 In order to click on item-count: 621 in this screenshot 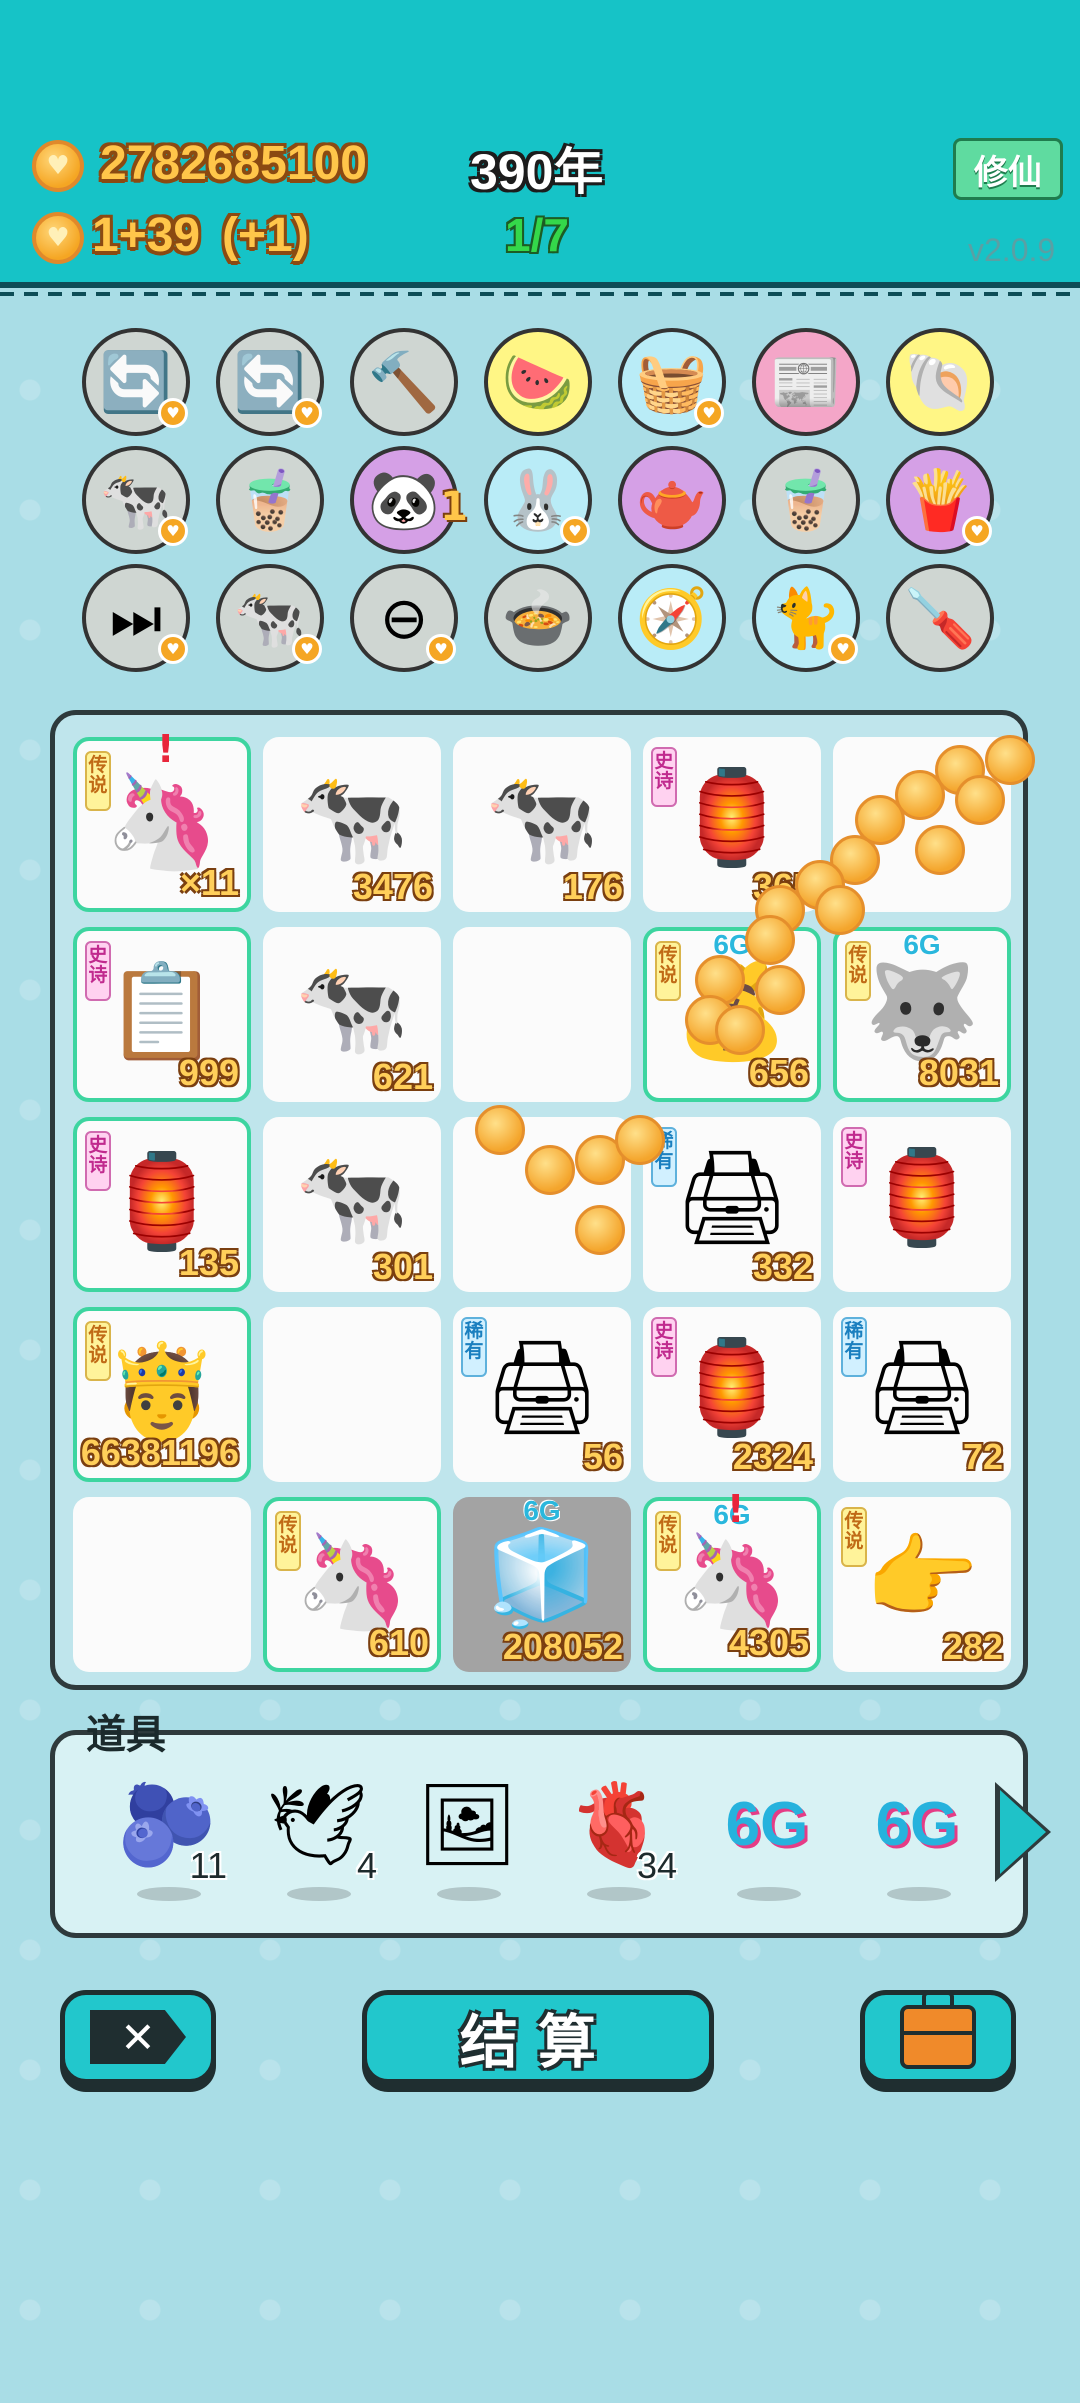, I will do `click(402, 1076)`.